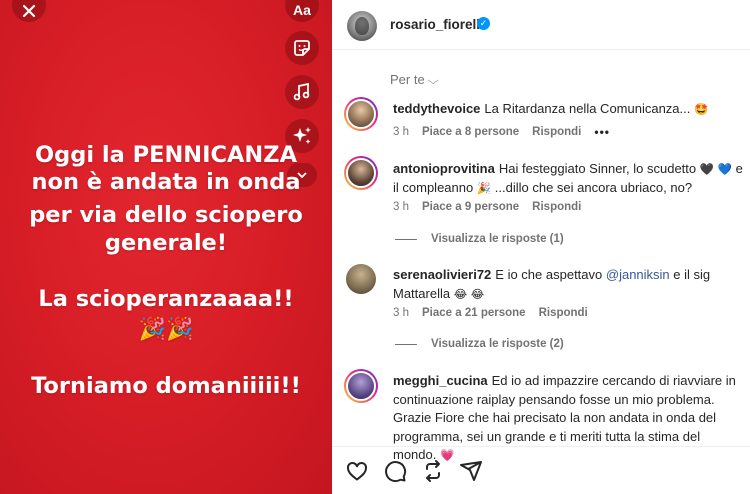 The width and height of the screenshot is (750, 494). I want to click on music-button, so click(302, 92).